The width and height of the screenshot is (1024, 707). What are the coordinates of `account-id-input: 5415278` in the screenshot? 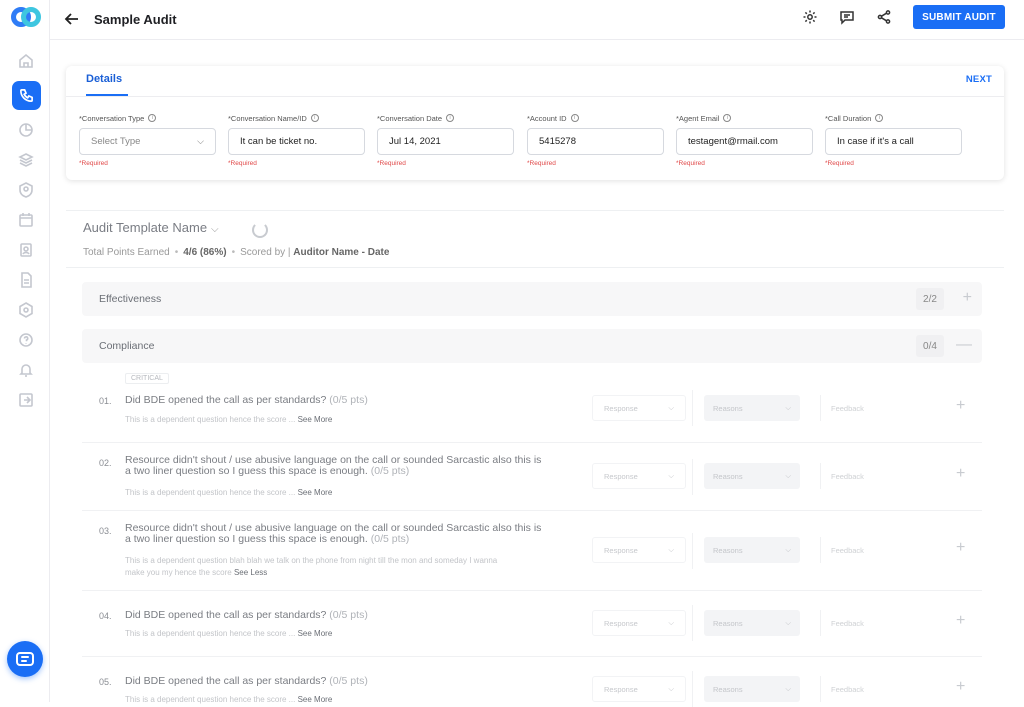 It's located at (595, 141).